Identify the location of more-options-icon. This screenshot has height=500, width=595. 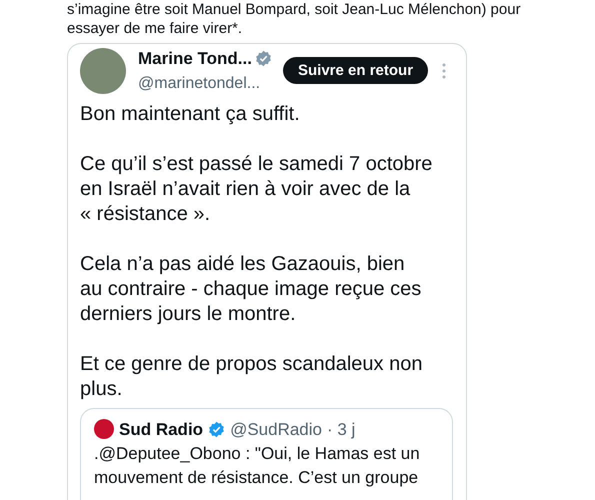
(444, 70).